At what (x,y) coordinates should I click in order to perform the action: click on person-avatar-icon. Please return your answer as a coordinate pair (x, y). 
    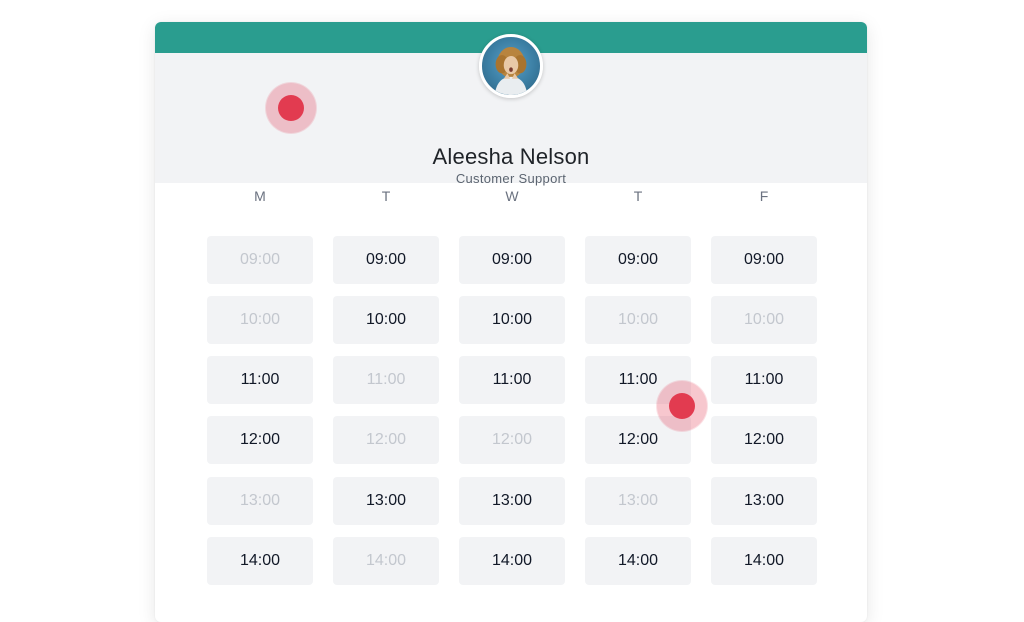
    Looking at the image, I should click on (511, 70).